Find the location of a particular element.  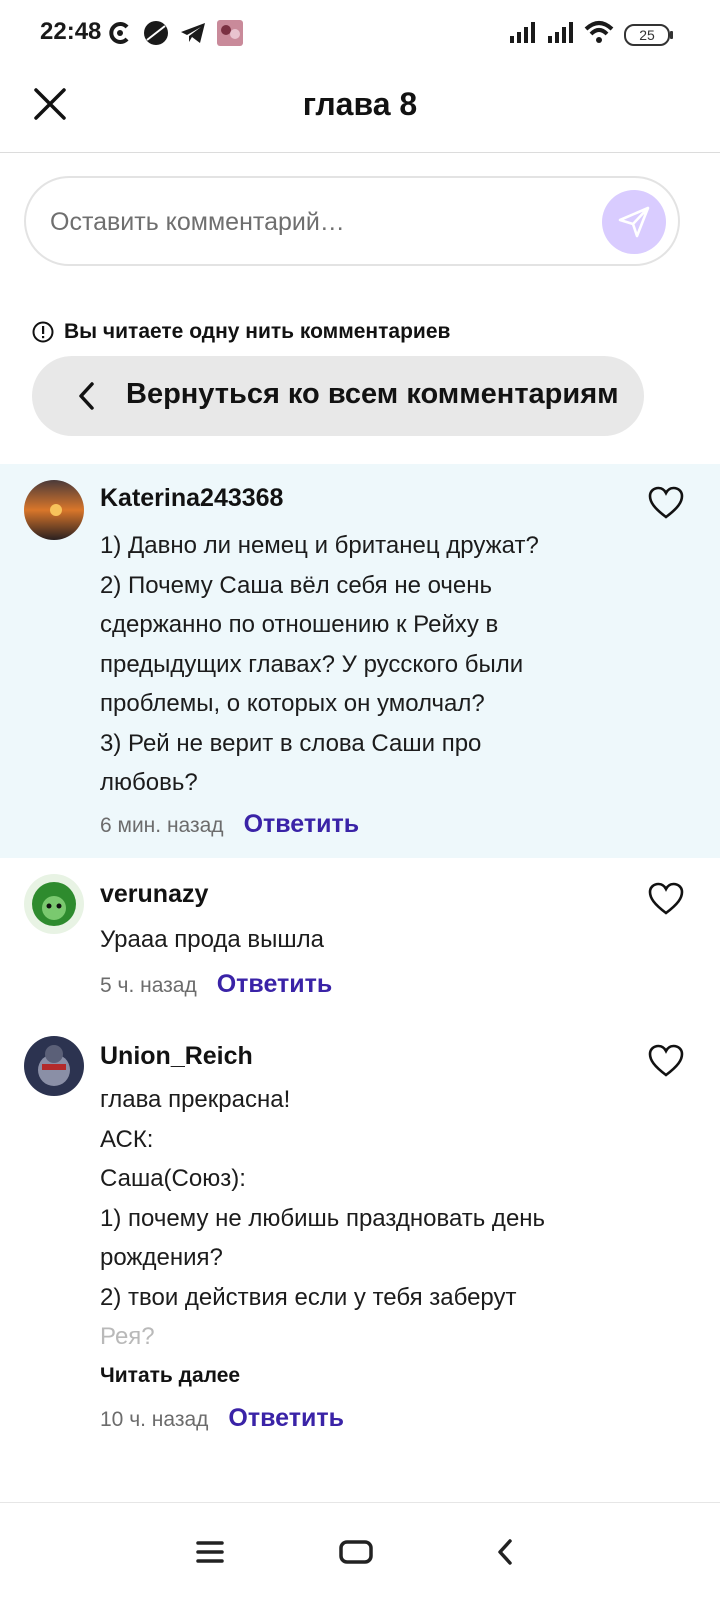

comment-line: глава прекрасна! is located at coordinates (195, 1099).